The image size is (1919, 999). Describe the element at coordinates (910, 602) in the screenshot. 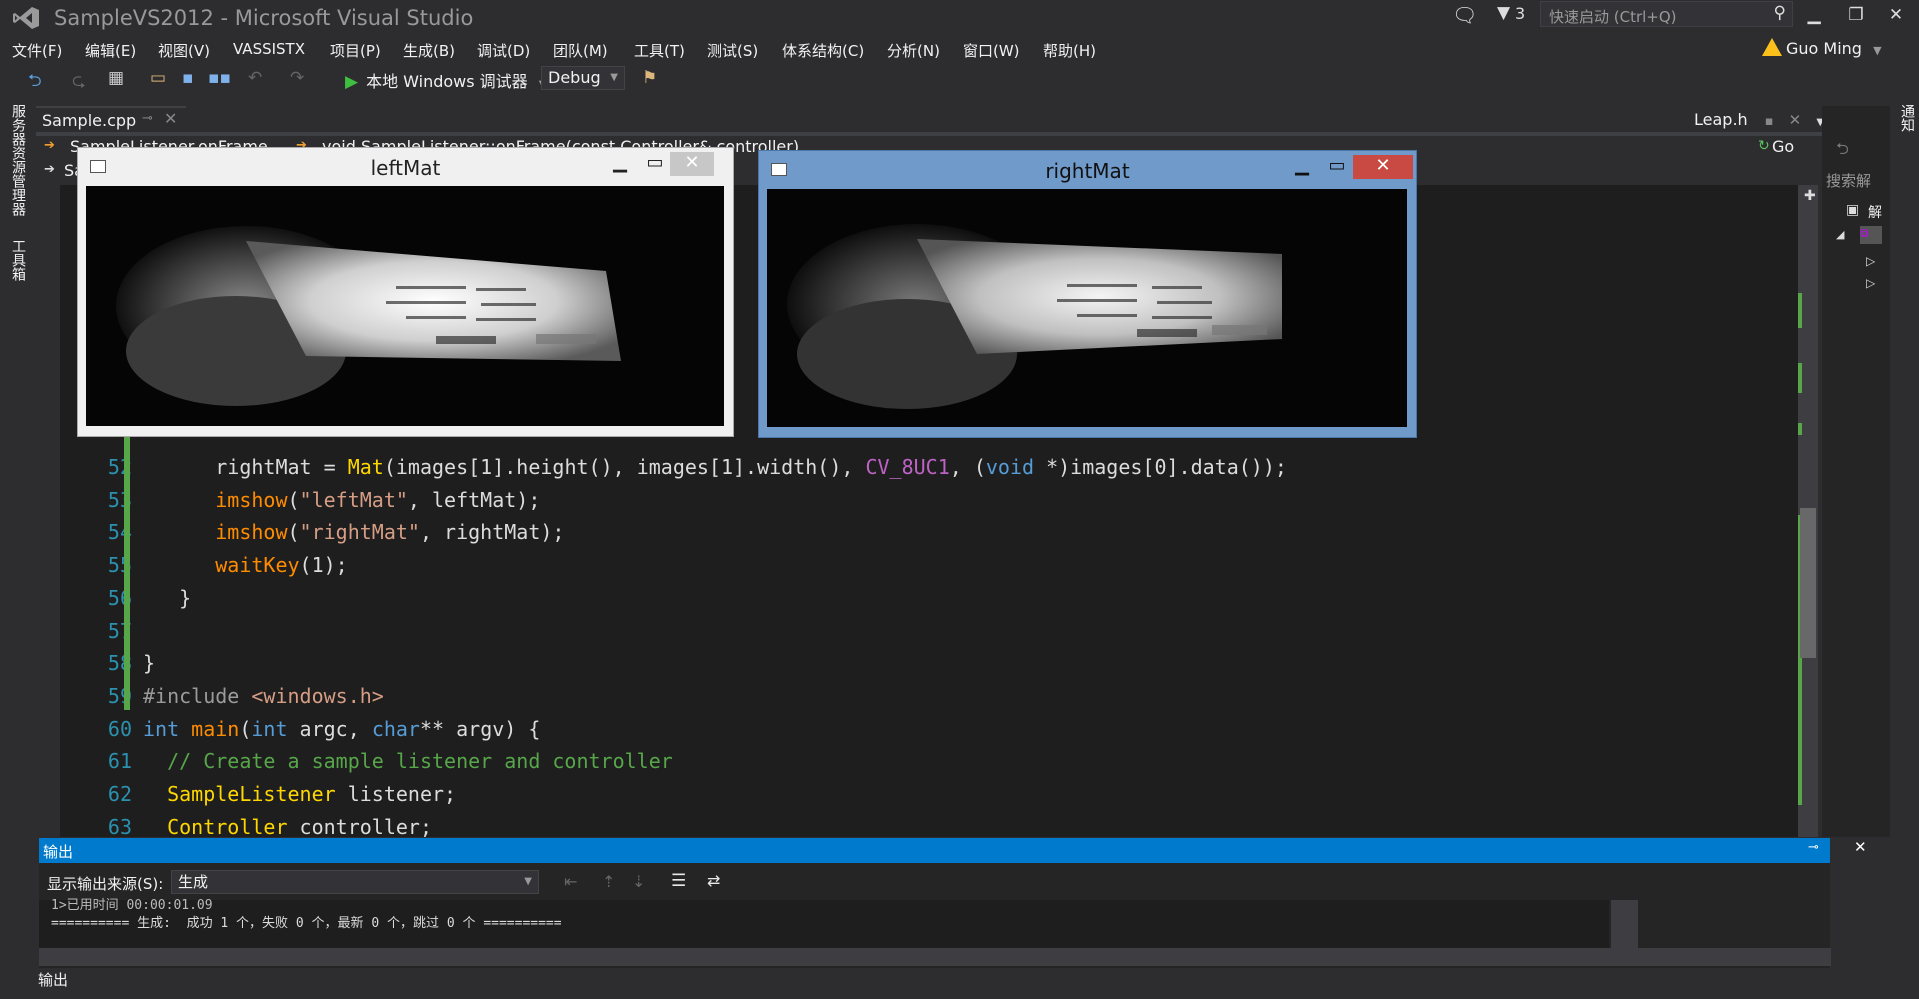

I see `code-line: 56 }` at that location.